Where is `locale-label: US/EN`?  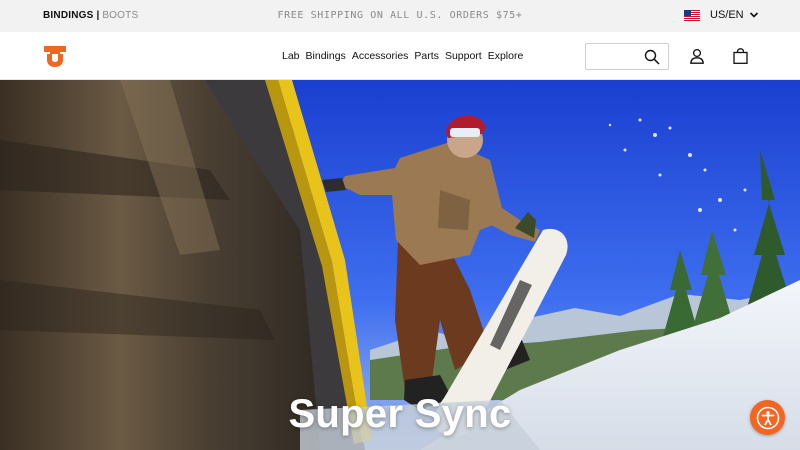
locale-label: US/EN is located at coordinates (727, 15).